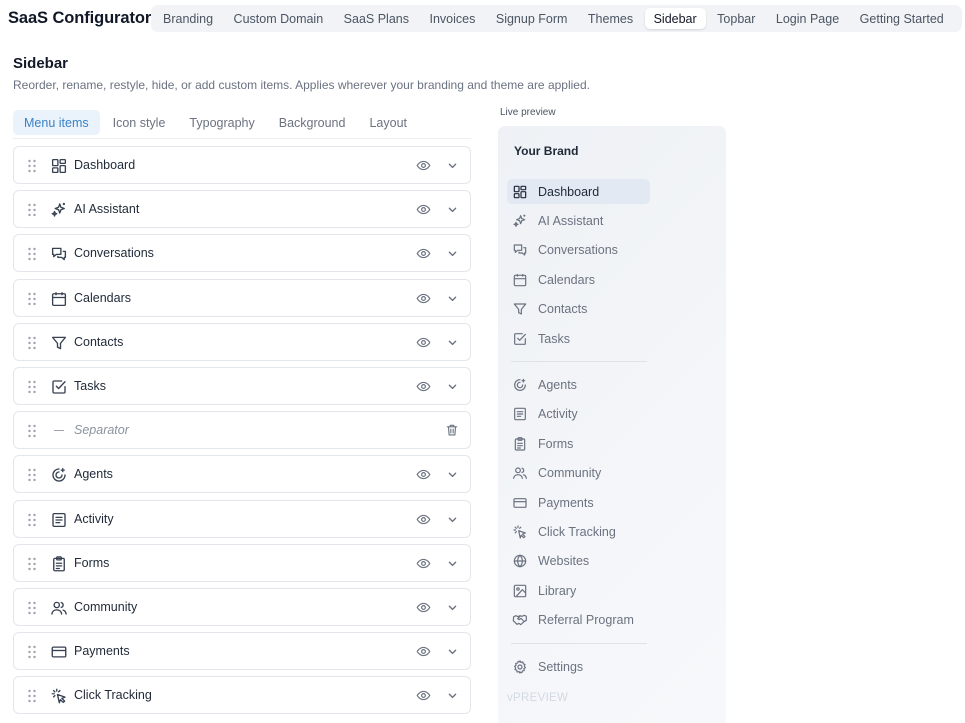  Describe the element at coordinates (586, 620) in the screenshot. I see `preview-item-label: Referral Program` at that location.